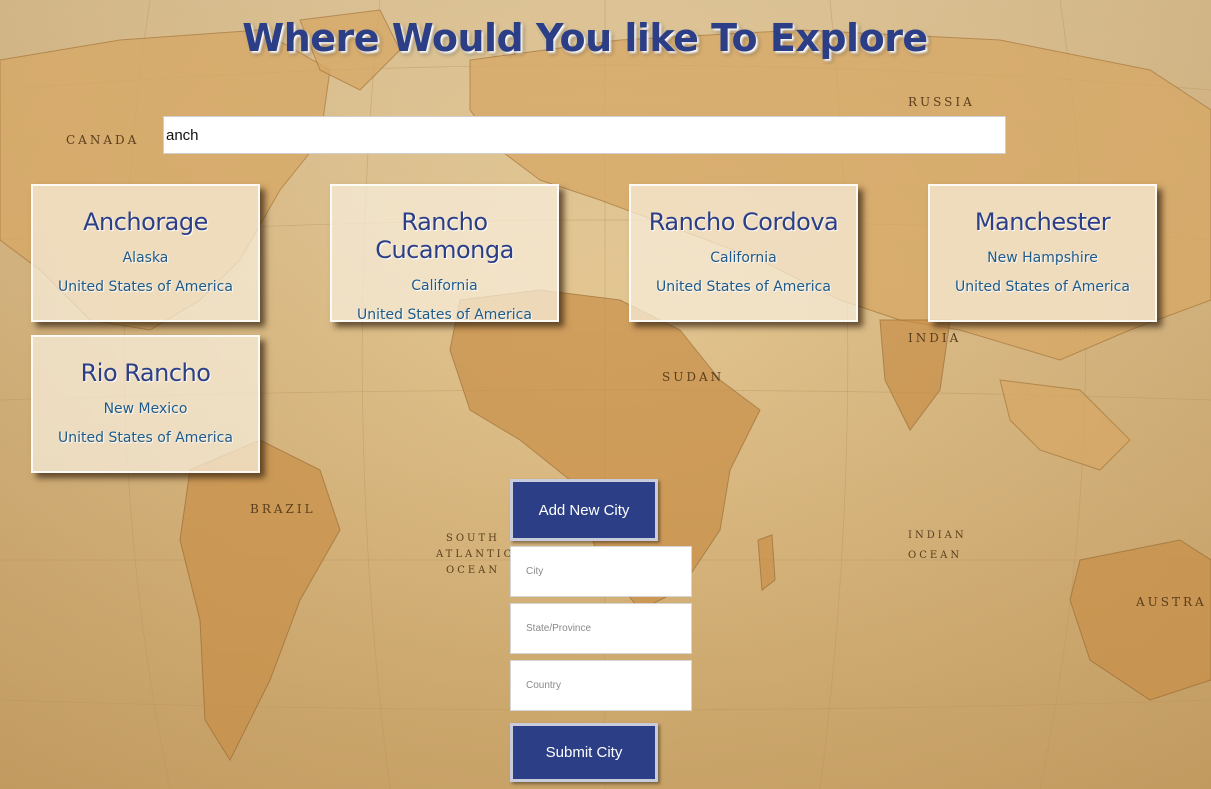 This screenshot has width=1211, height=789. I want to click on city-name: Rancho Cucamonga, so click(444, 236).